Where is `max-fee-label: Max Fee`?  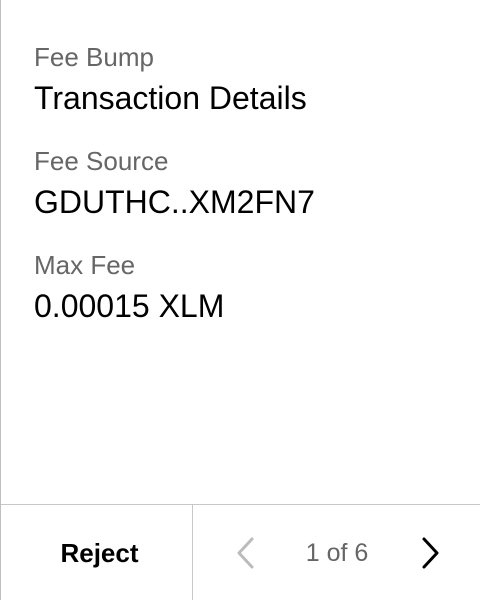 max-fee-label: Max Fee is located at coordinates (85, 265).